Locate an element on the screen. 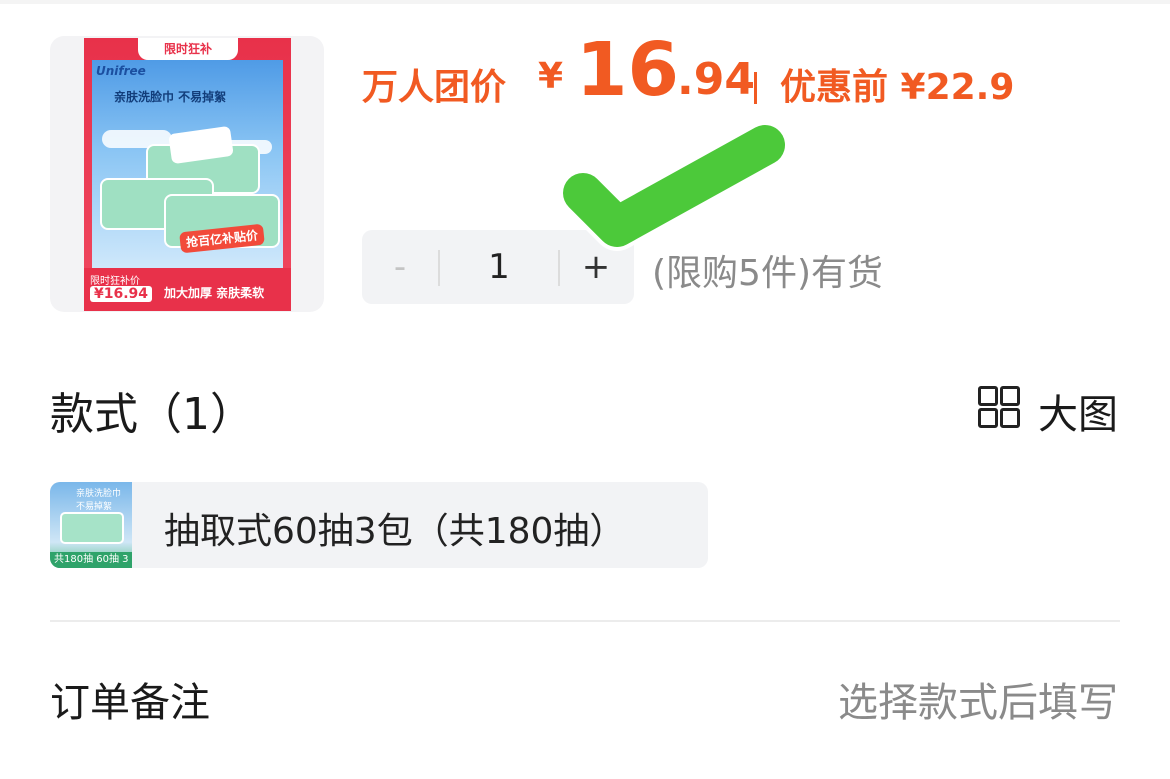  product-image-bottom-bar: 限时狂补价 ¥16.94 加大加厚 亲肤柔软 is located at coordinates (187, 289).